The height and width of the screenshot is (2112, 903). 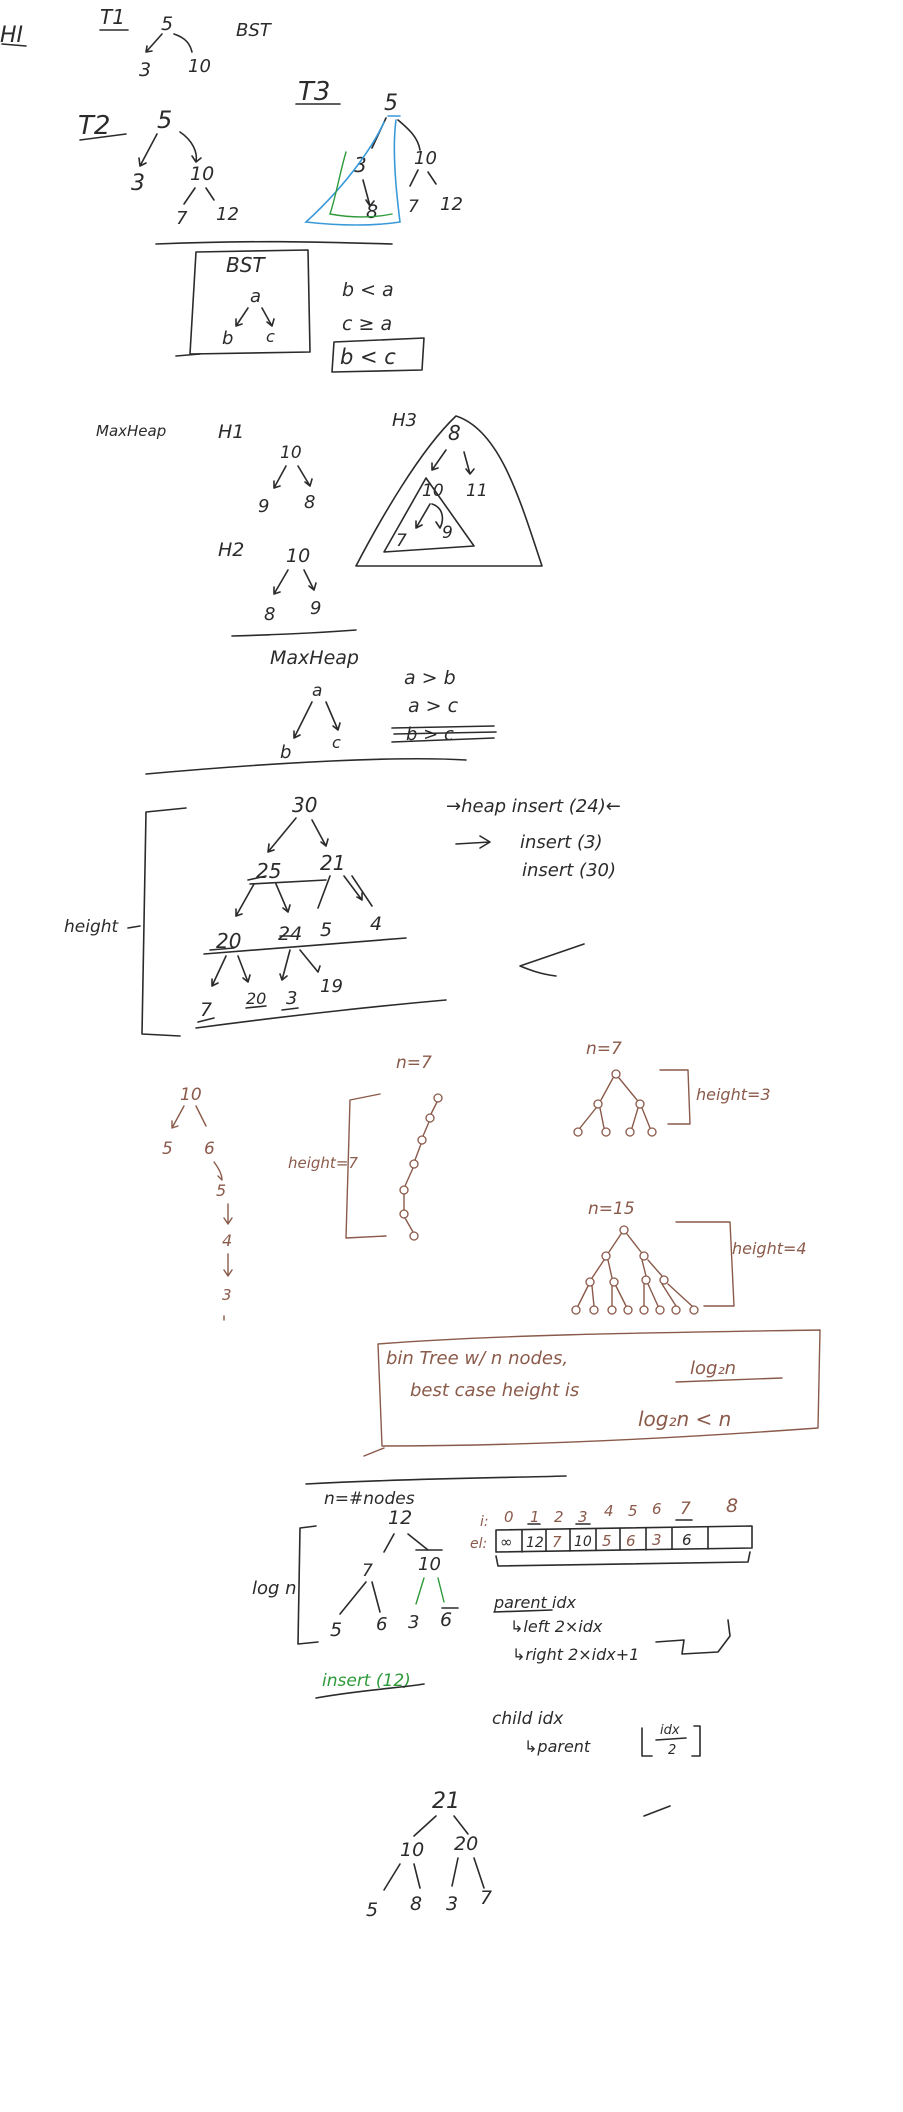 I want to click on array-index-6: 6, so click(x=657, y=1509).